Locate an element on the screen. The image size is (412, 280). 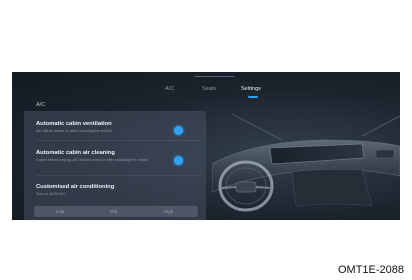
tab-seats: Seats is located at coordinates (209, 89).